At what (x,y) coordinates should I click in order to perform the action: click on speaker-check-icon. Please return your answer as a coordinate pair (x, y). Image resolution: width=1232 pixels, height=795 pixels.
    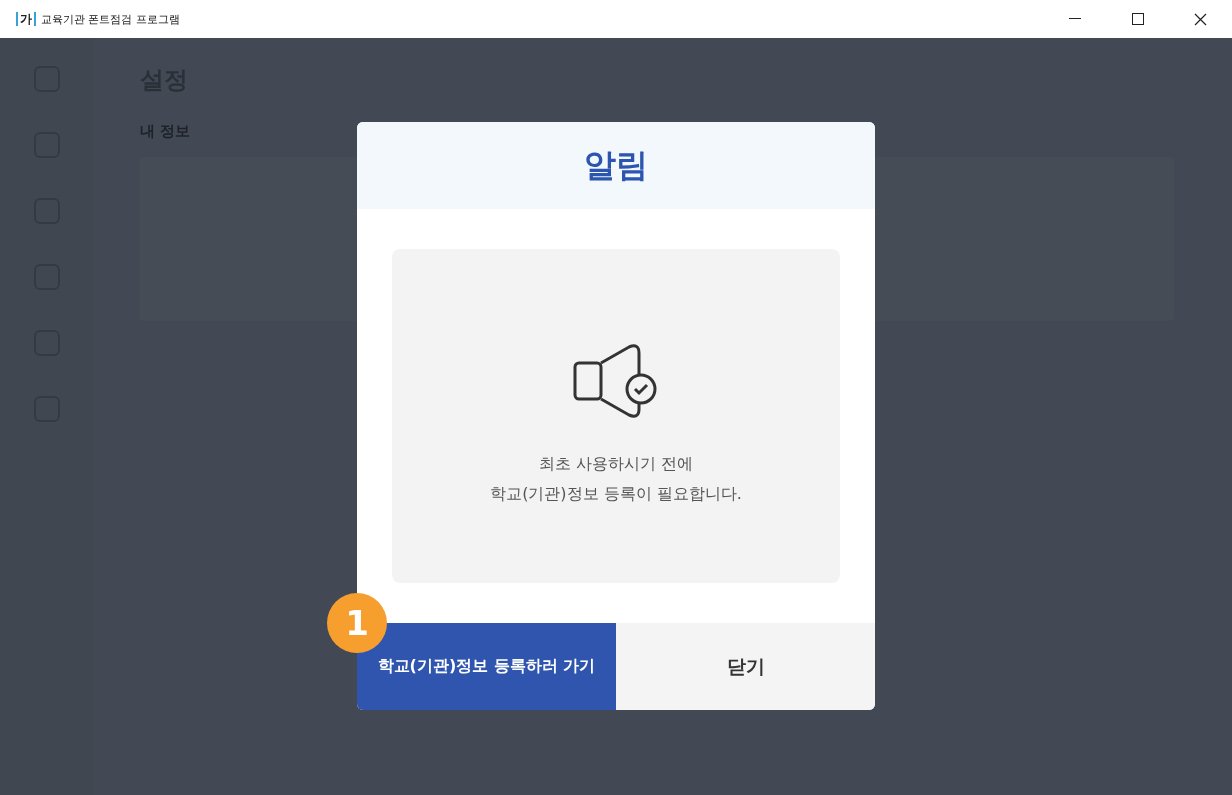
    Looking at the image, I should click on (616, 381).